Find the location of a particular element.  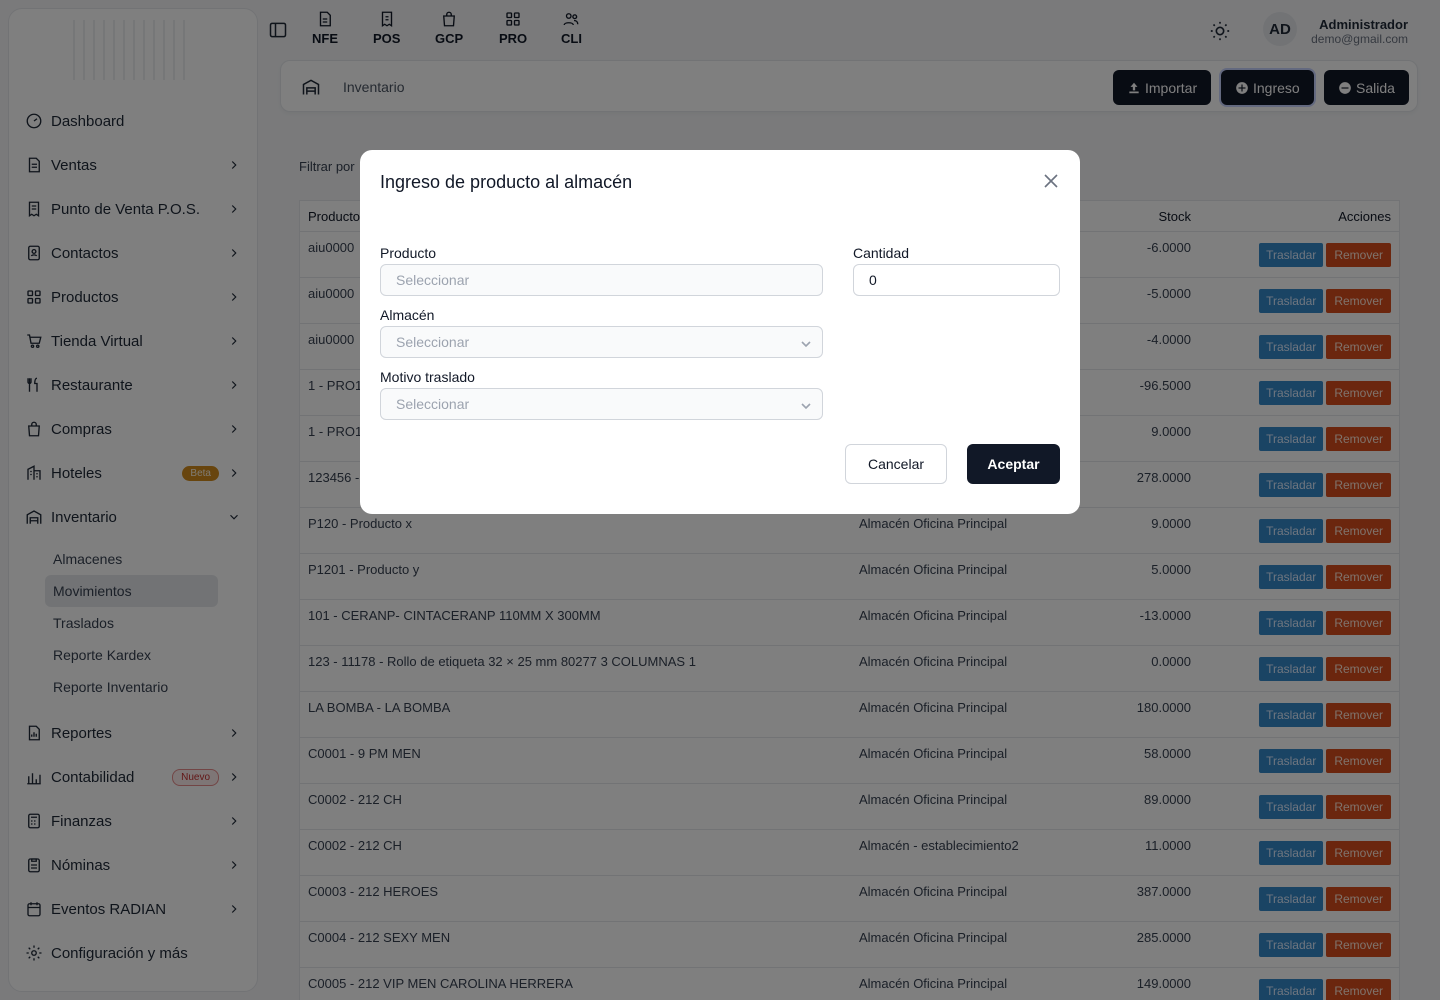

accept-button: Aceptar is located at coordinates (1013, 464).